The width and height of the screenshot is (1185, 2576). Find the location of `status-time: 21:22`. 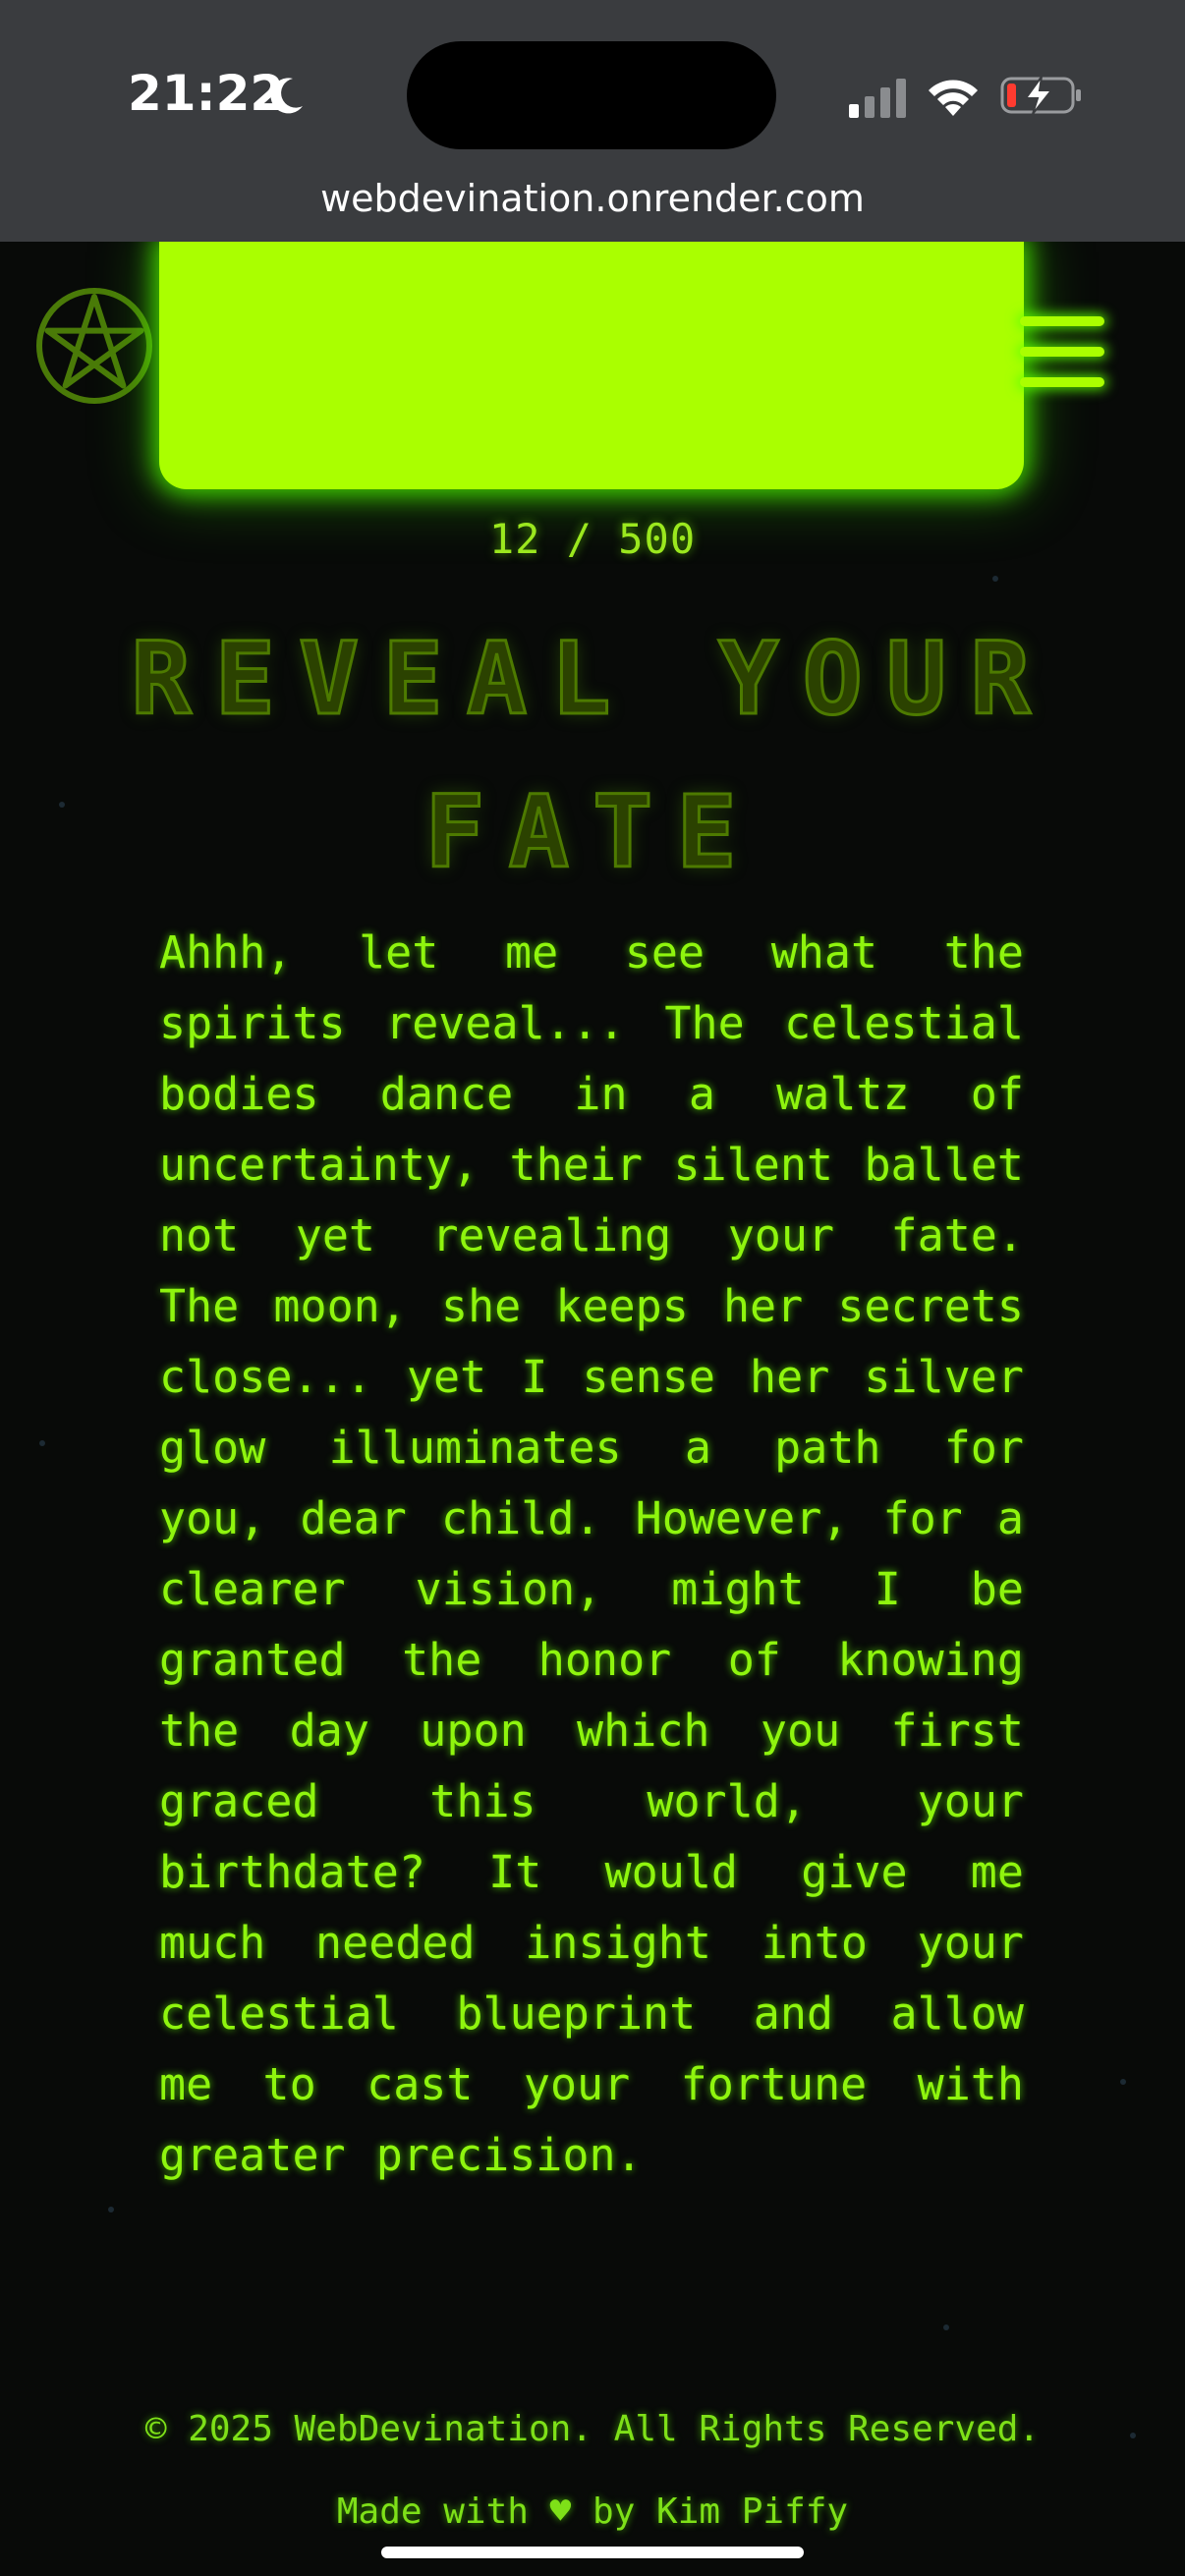

status-time: 21:22 is located at coordinates (207, 93).